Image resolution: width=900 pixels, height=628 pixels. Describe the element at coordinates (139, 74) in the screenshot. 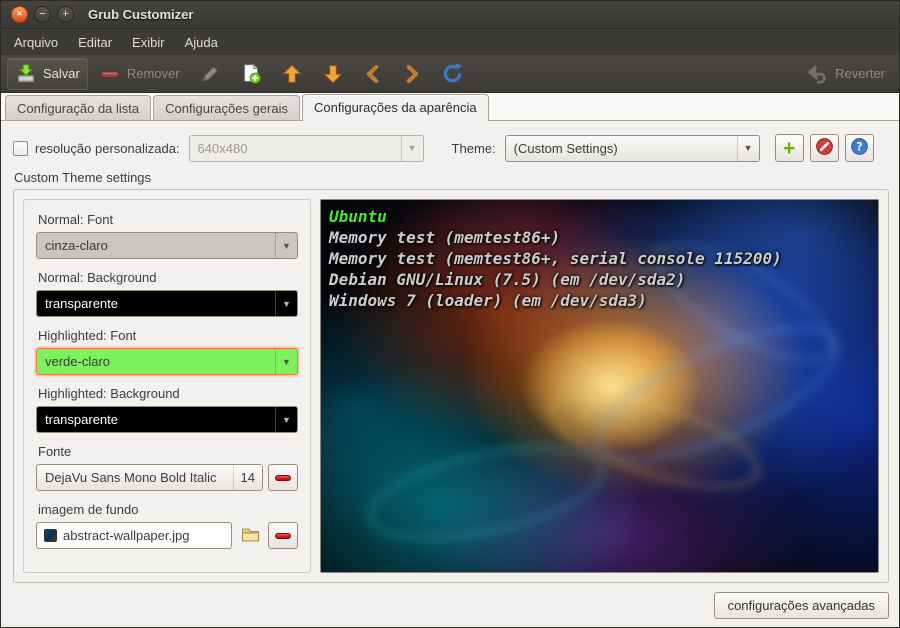

I see `remove-button: Remover` at that location.